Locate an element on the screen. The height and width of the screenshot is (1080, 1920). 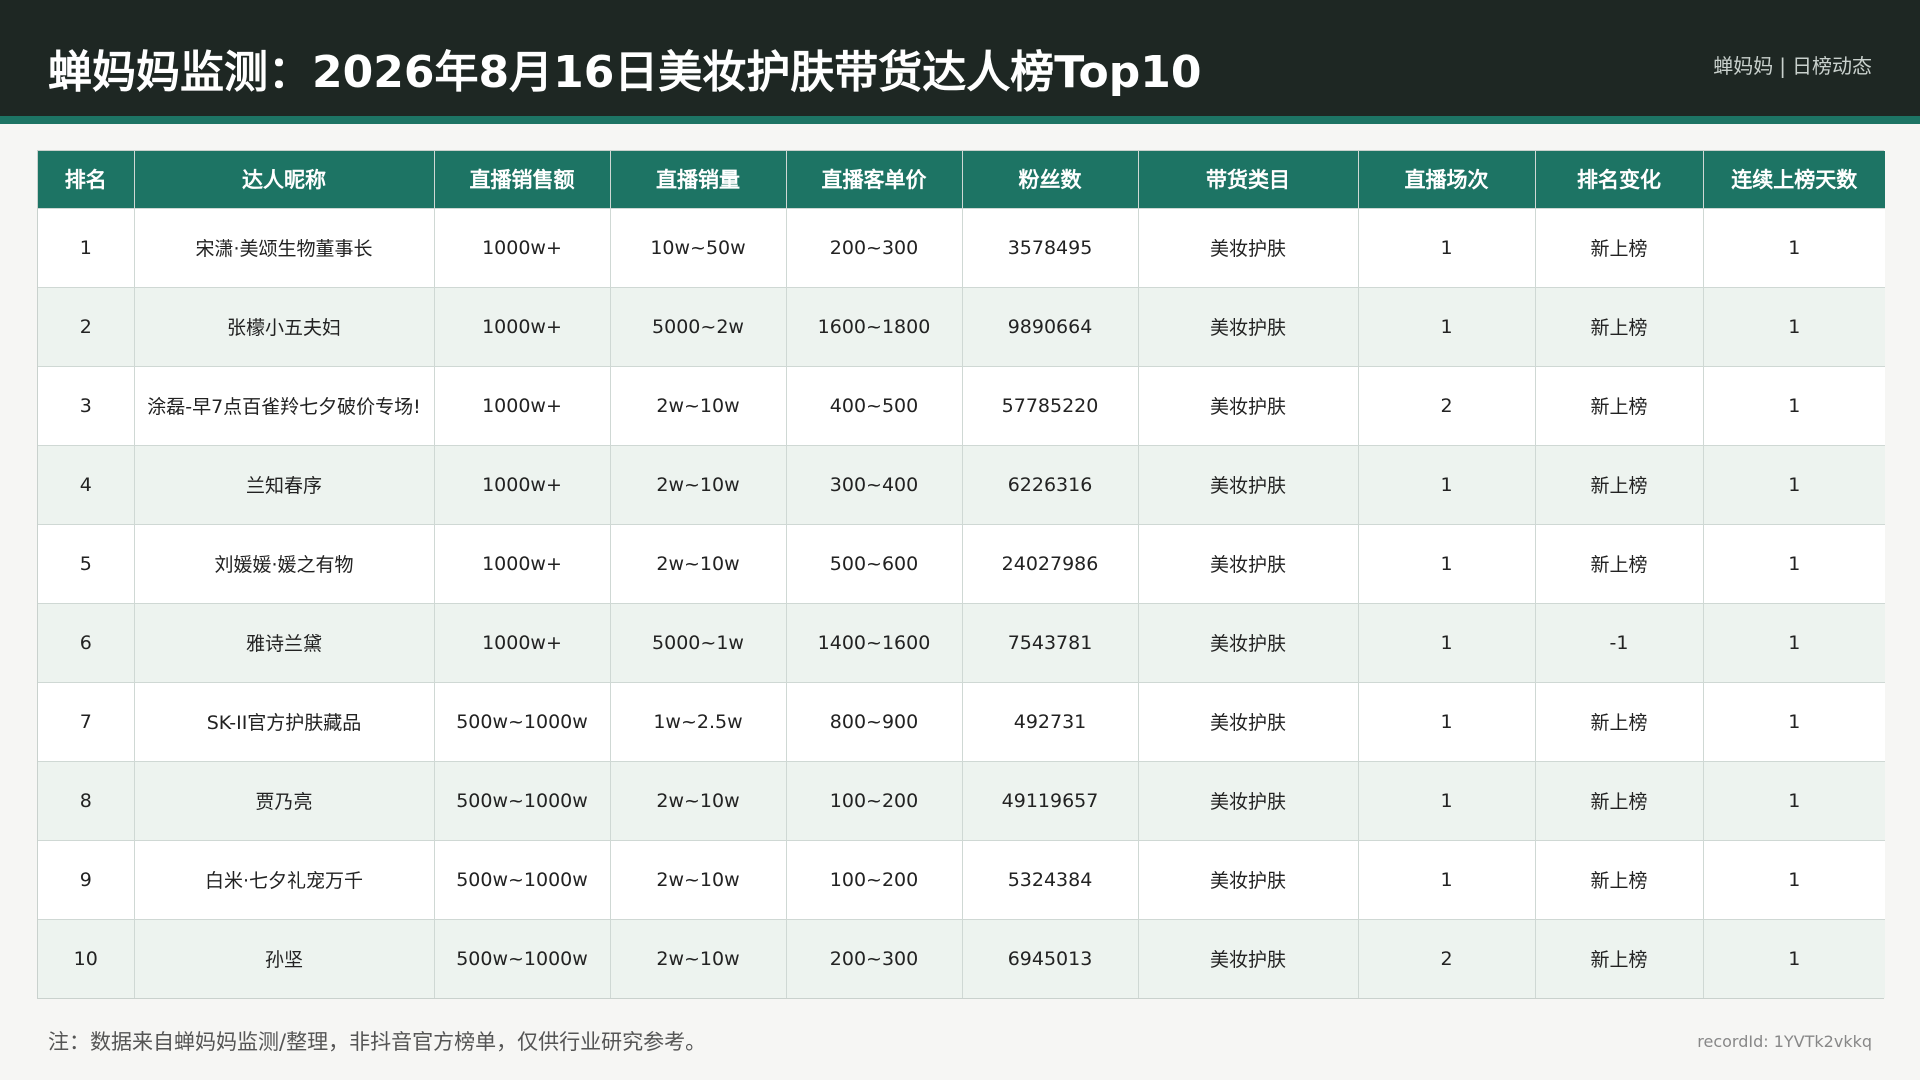
cell-rank-change: -1 is located at coordinates (1619, 642).